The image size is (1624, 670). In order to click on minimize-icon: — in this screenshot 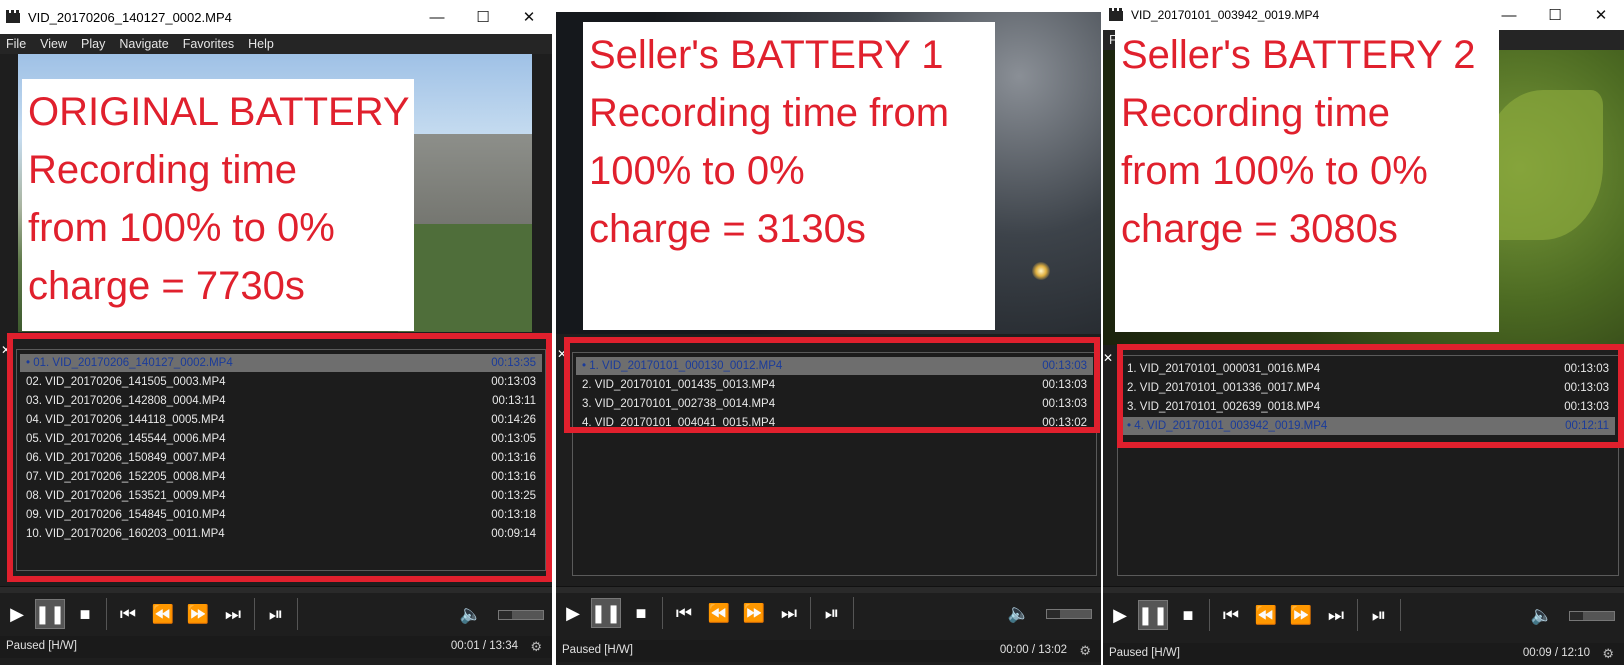, I will do `click(437, 17)`.